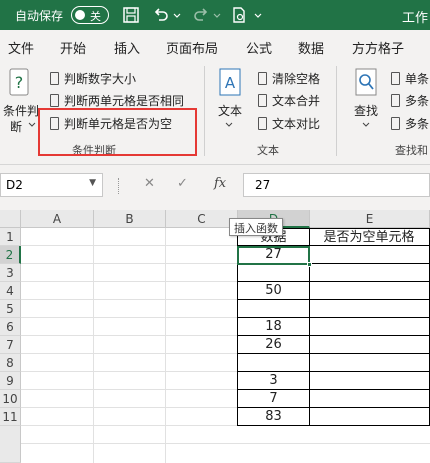  Describe the element at coordinates (10, 327) in the screenshot. I see `row-header-6: 6` at that location.